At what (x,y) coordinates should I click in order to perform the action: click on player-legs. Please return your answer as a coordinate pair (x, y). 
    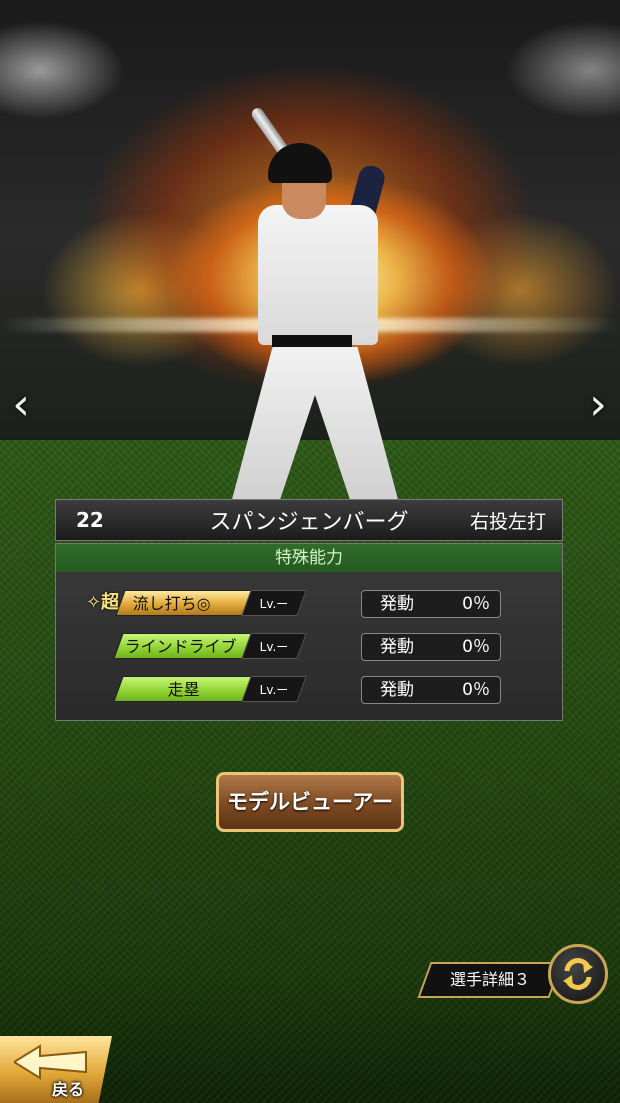
    Looking at the image, I should click on (315, 427).